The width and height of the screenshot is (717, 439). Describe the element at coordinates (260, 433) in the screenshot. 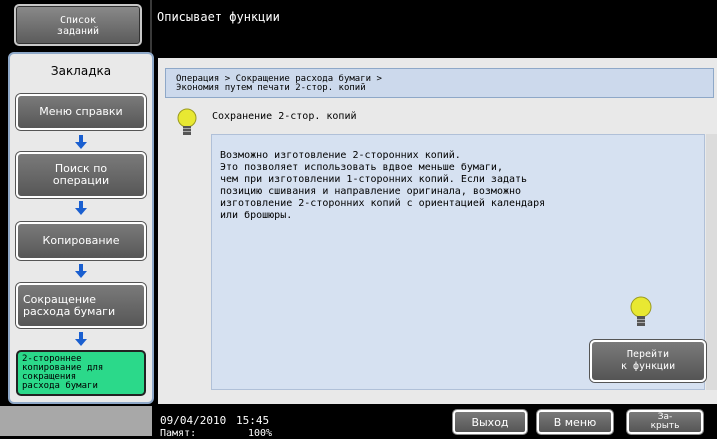

I see `memory-value: 100%` at that location.